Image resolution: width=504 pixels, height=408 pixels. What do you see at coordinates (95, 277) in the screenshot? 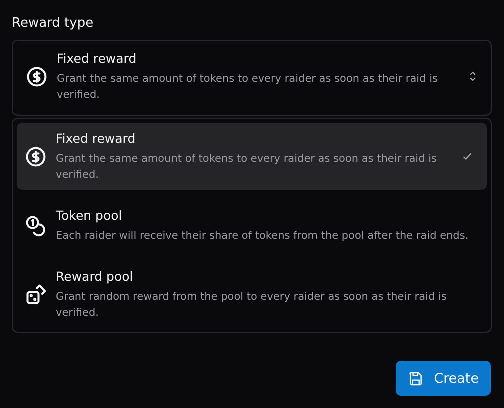
I see `option-title: Reward pool` at bounding box center [95, 277].